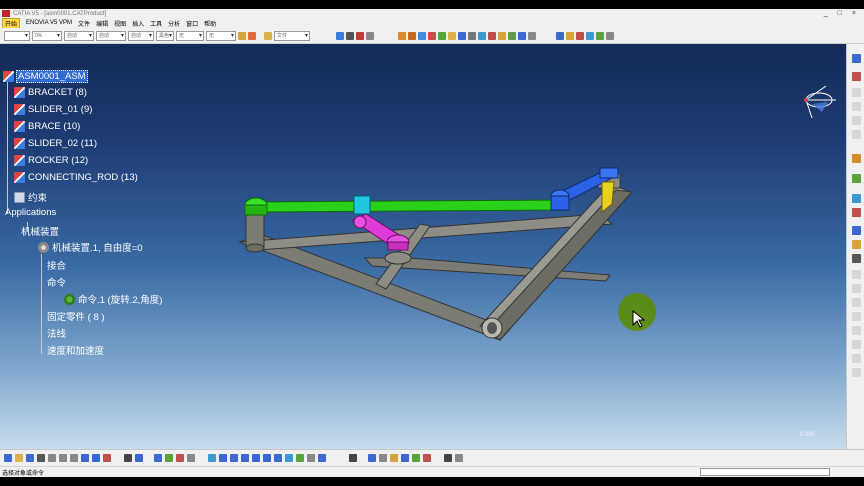  Describe the element at coordinates (856, 198) in the screenshot. I see `dof-icon` at that location.